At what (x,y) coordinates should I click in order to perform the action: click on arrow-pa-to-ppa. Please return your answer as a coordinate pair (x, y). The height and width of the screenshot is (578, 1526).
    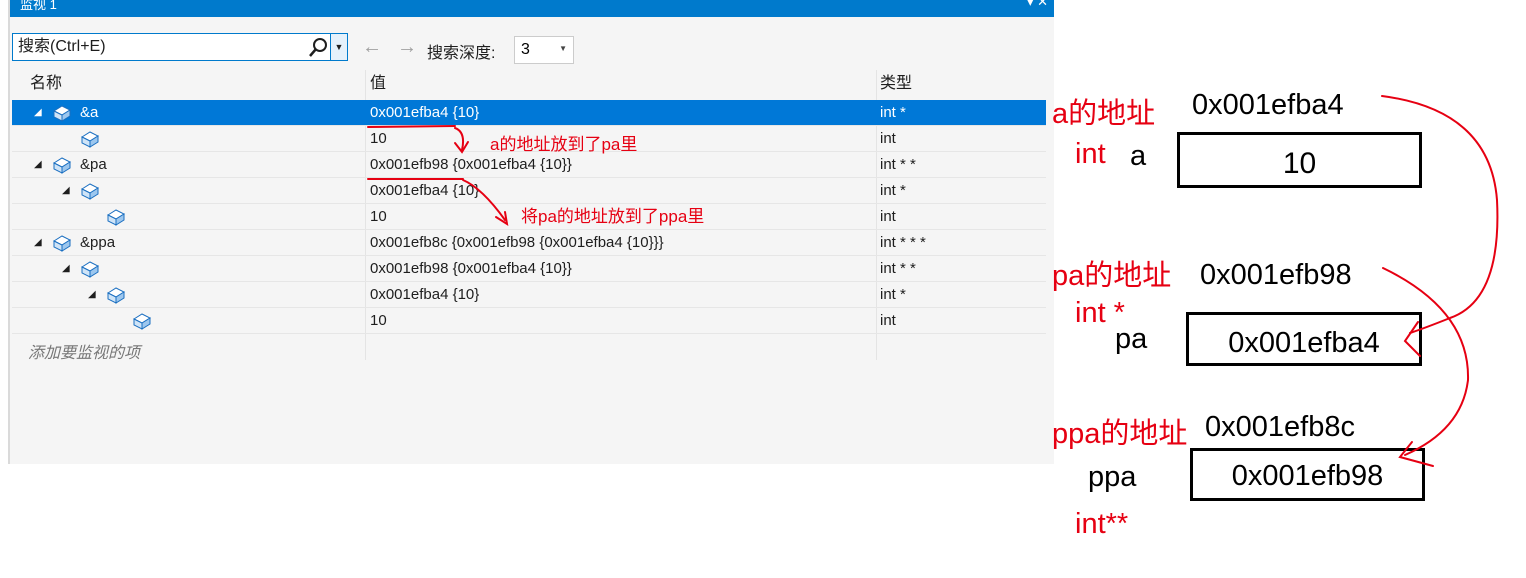
    Looking at the image, I should click on (484, 200).